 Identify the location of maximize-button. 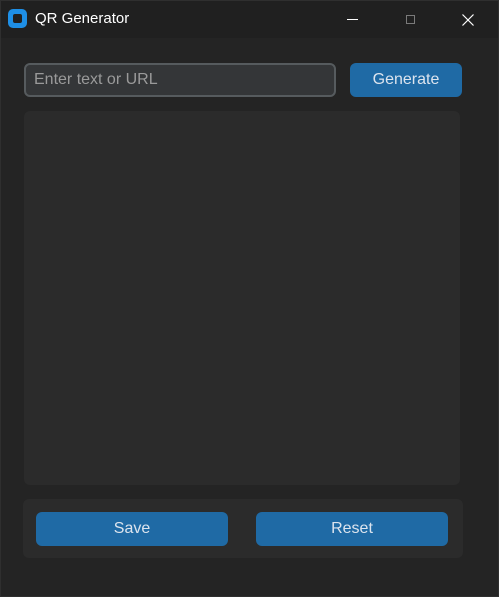
(410, 19).